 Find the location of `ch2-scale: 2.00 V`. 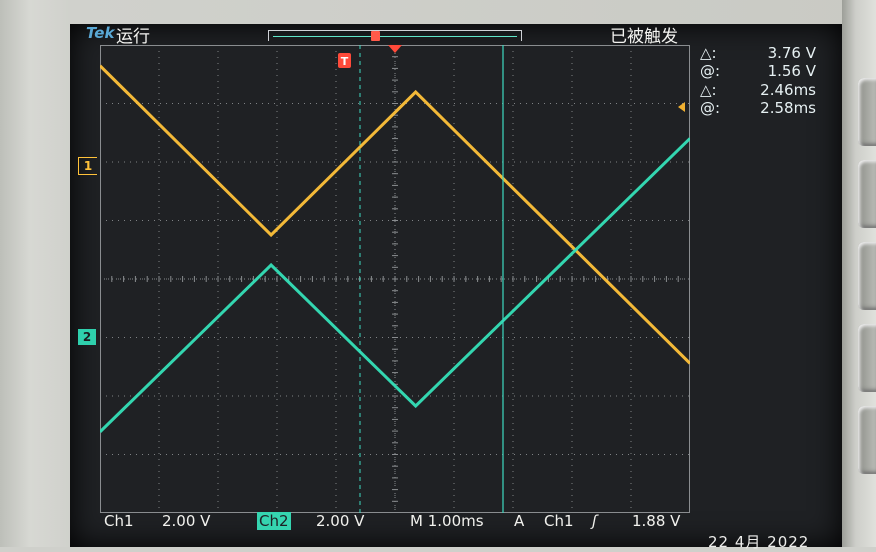

ch2-scale: 2.00 V is located at coordinates (340, 521).